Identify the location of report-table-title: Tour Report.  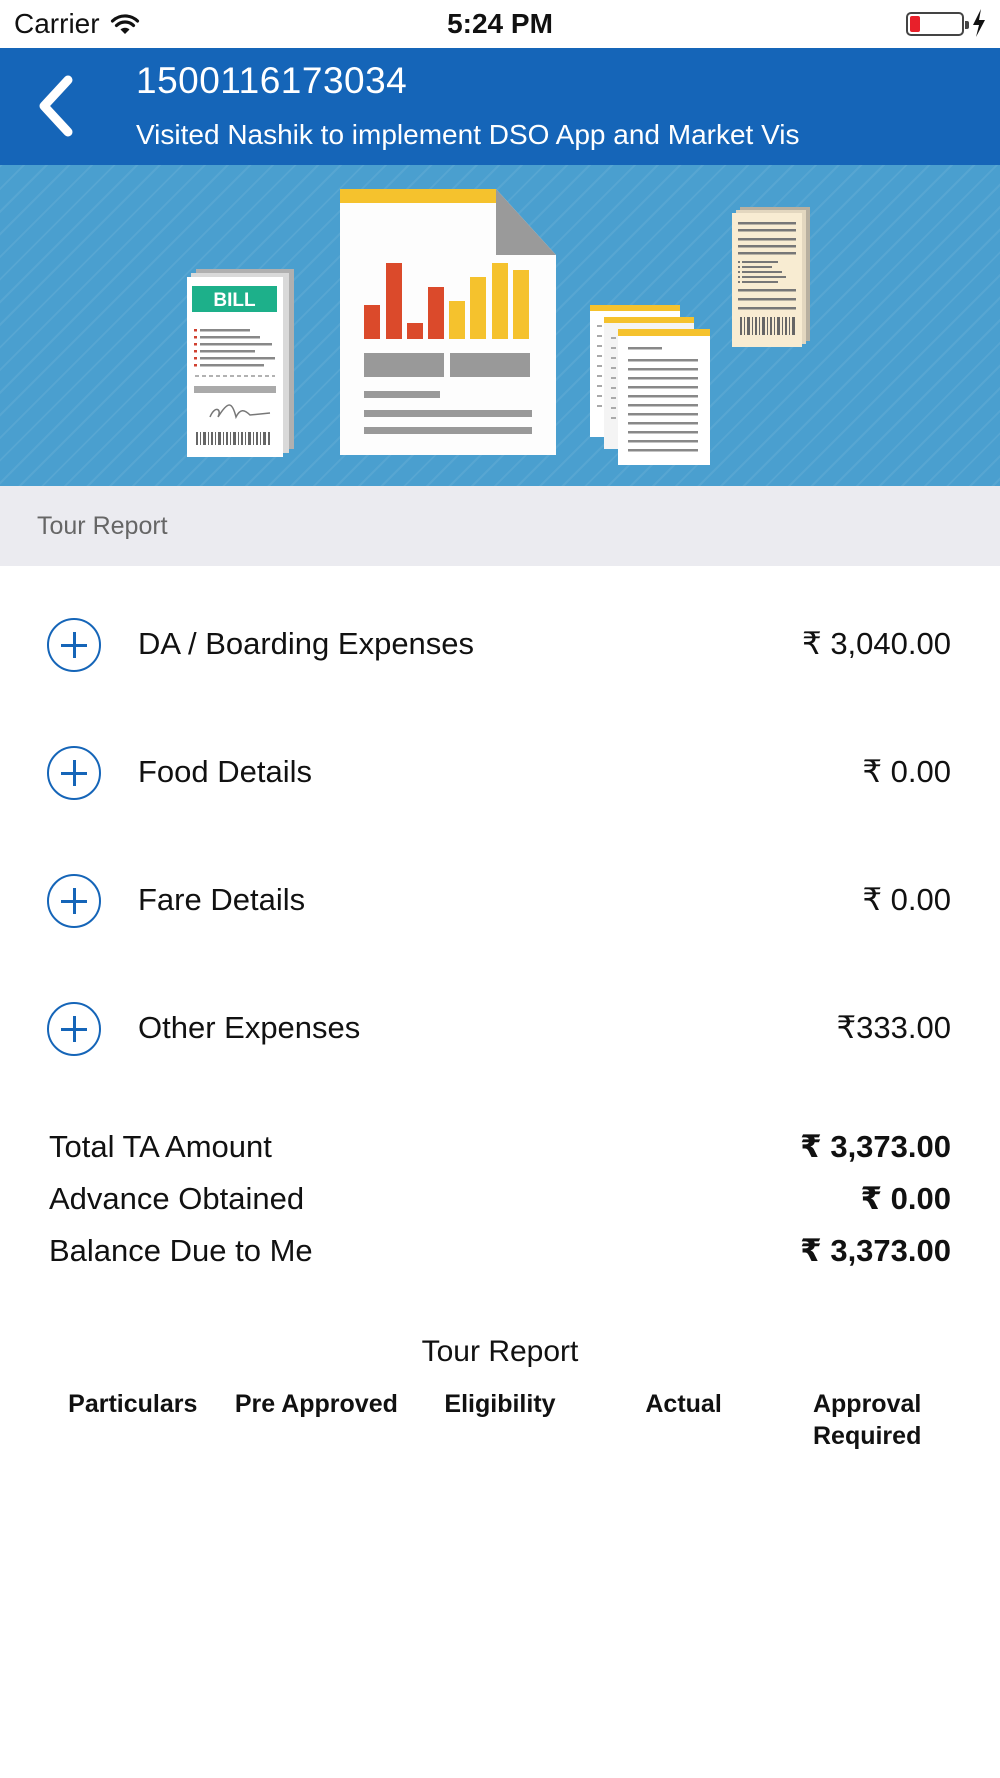
(500, 1351).